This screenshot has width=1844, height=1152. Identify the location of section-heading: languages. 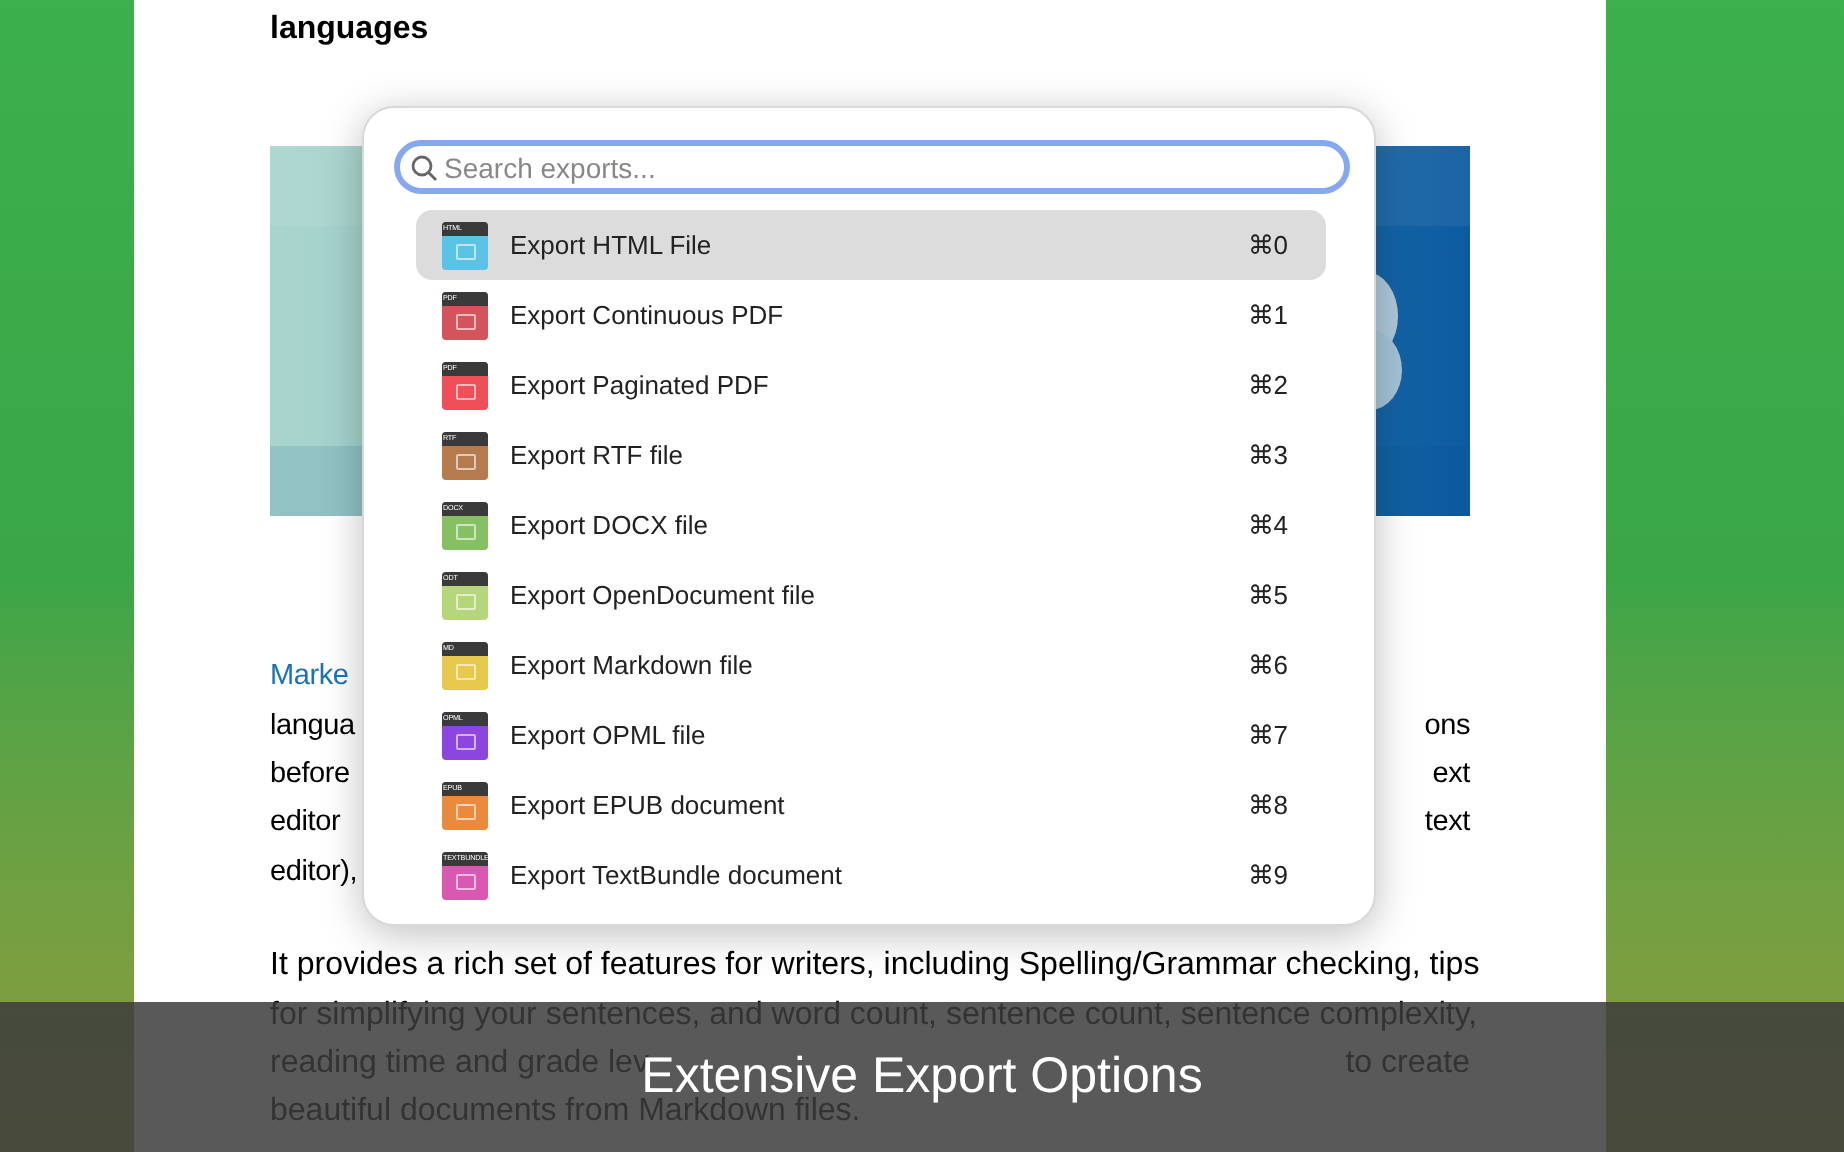
(349, 30).